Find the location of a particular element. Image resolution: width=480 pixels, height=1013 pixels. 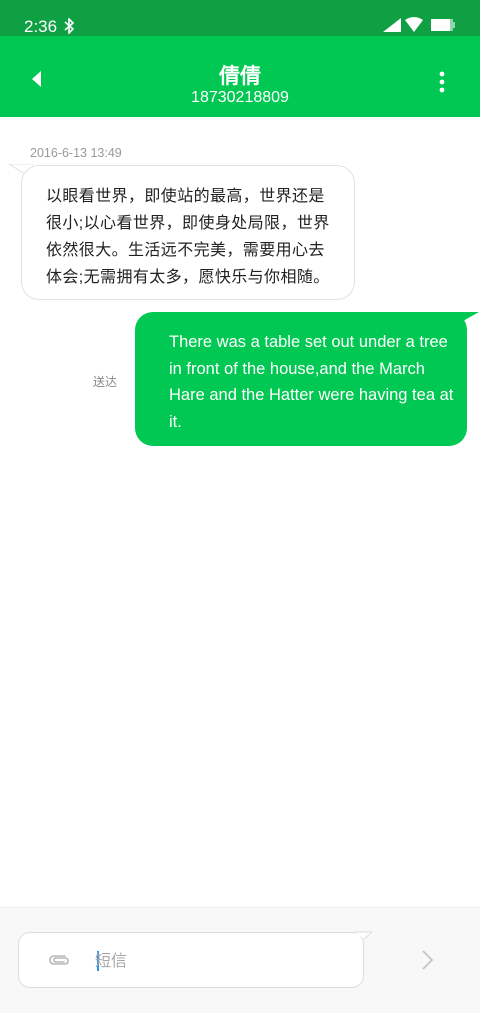

more-icon is located at coordinates (442, 82).